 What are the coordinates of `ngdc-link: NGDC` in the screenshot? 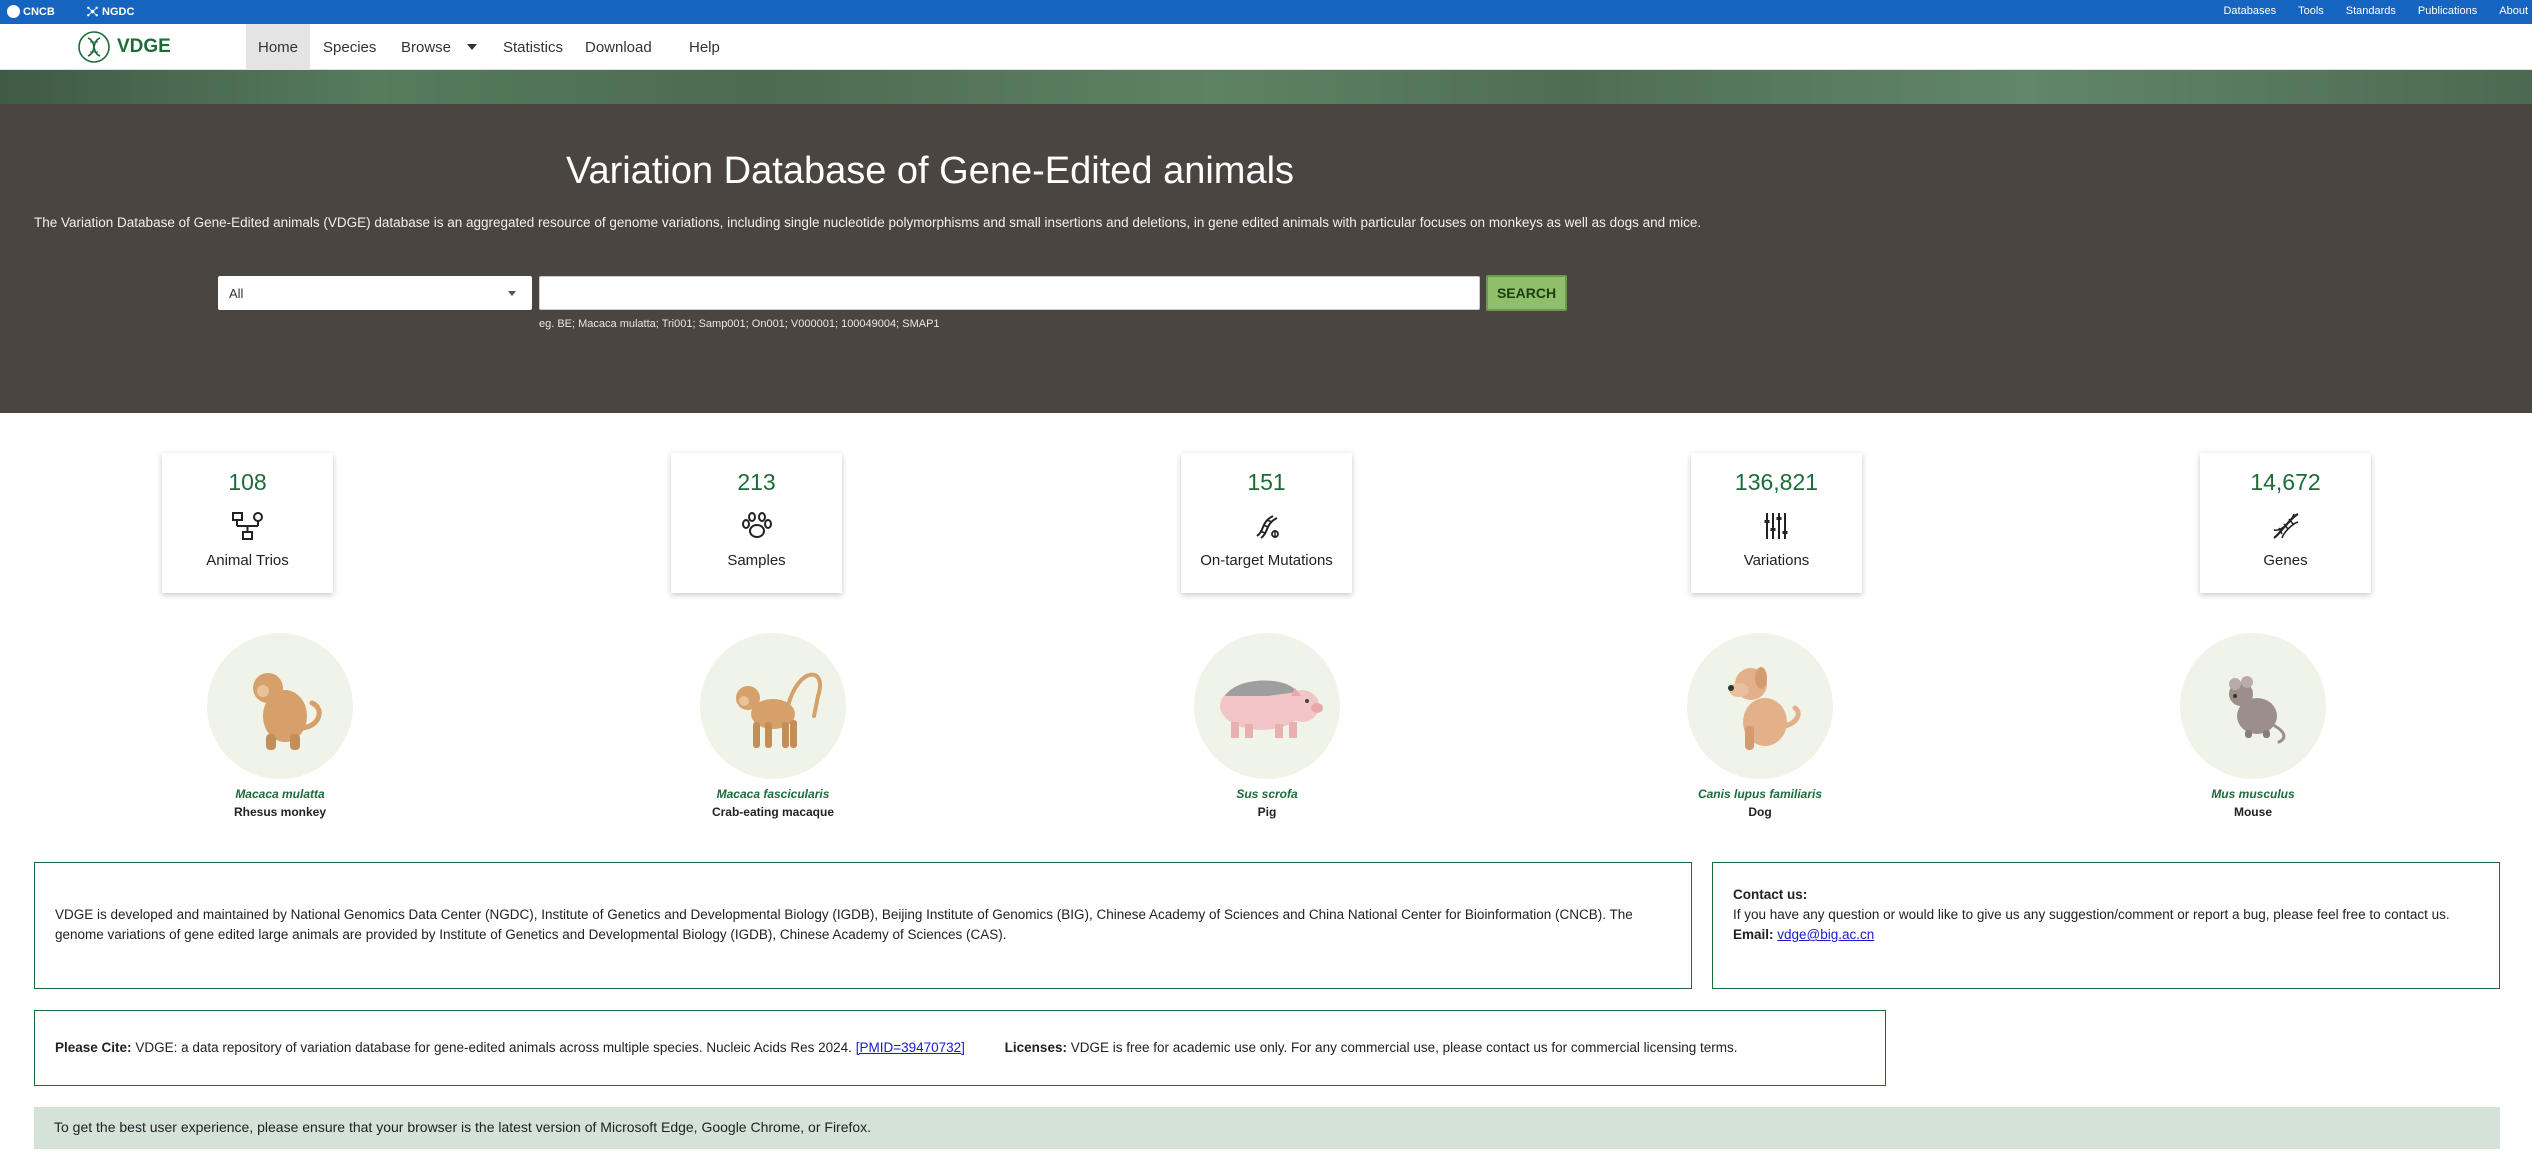 It's located at (110, 11).